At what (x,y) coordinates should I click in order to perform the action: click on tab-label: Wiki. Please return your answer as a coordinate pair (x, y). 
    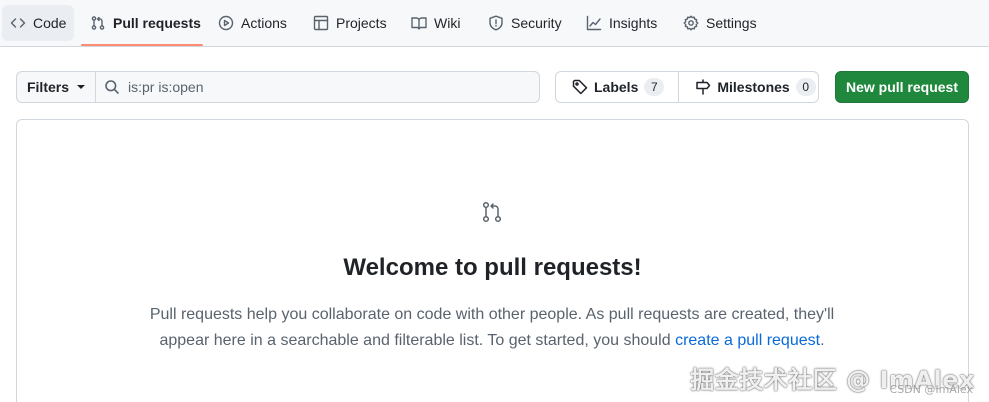
    Looking at the image, I should click on (447, 23).